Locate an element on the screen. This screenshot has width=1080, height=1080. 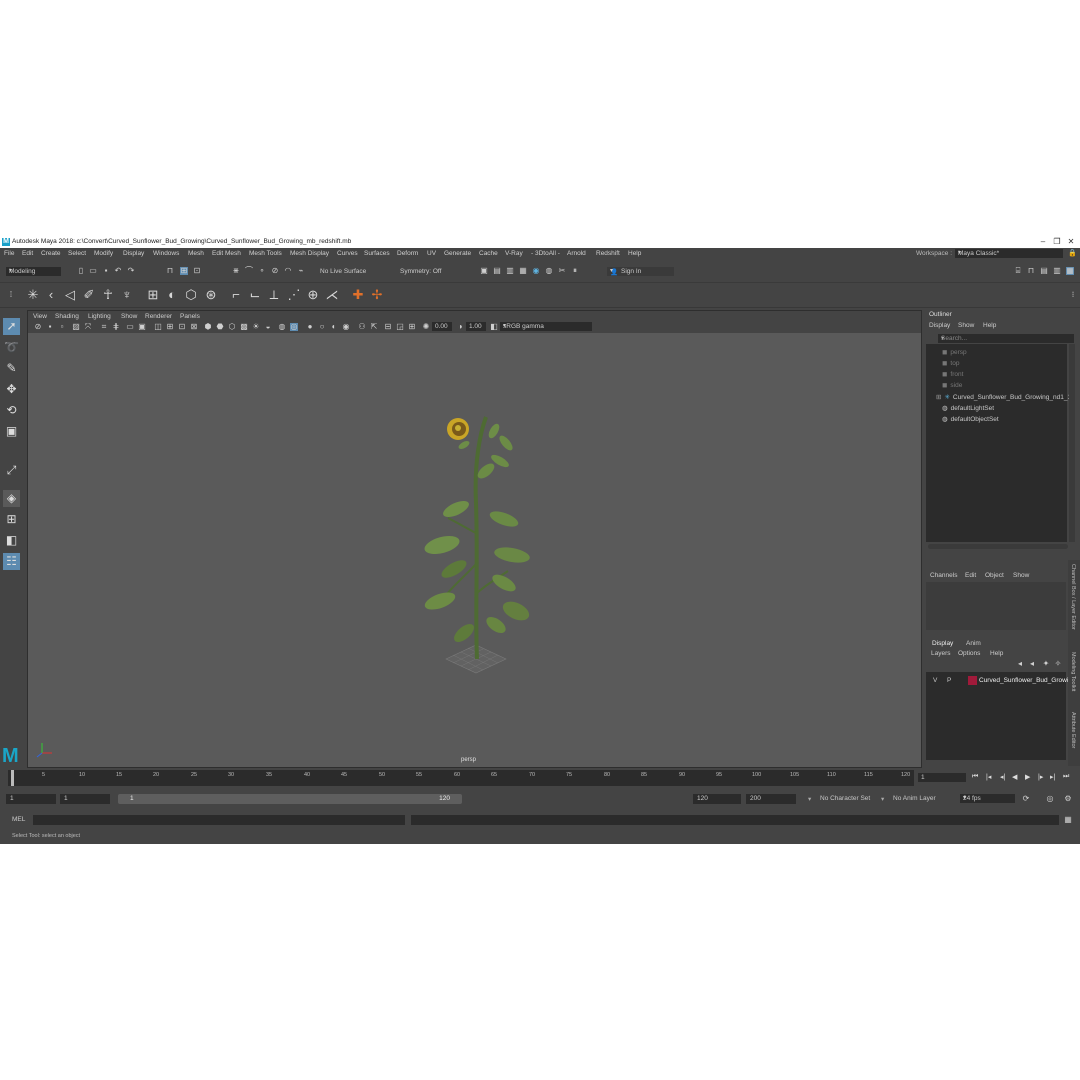
hud-icon: ⇱ is located at coordinates (374, 327).